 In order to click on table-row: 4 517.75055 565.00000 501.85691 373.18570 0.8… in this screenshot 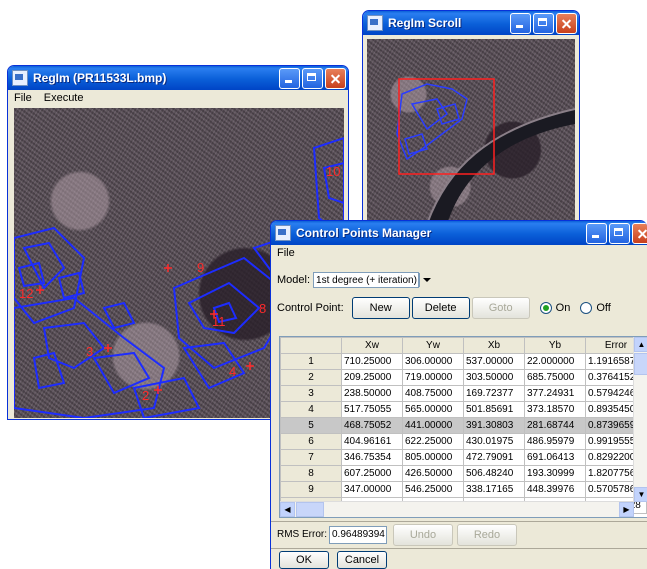, I will do `click(463, 409)`.